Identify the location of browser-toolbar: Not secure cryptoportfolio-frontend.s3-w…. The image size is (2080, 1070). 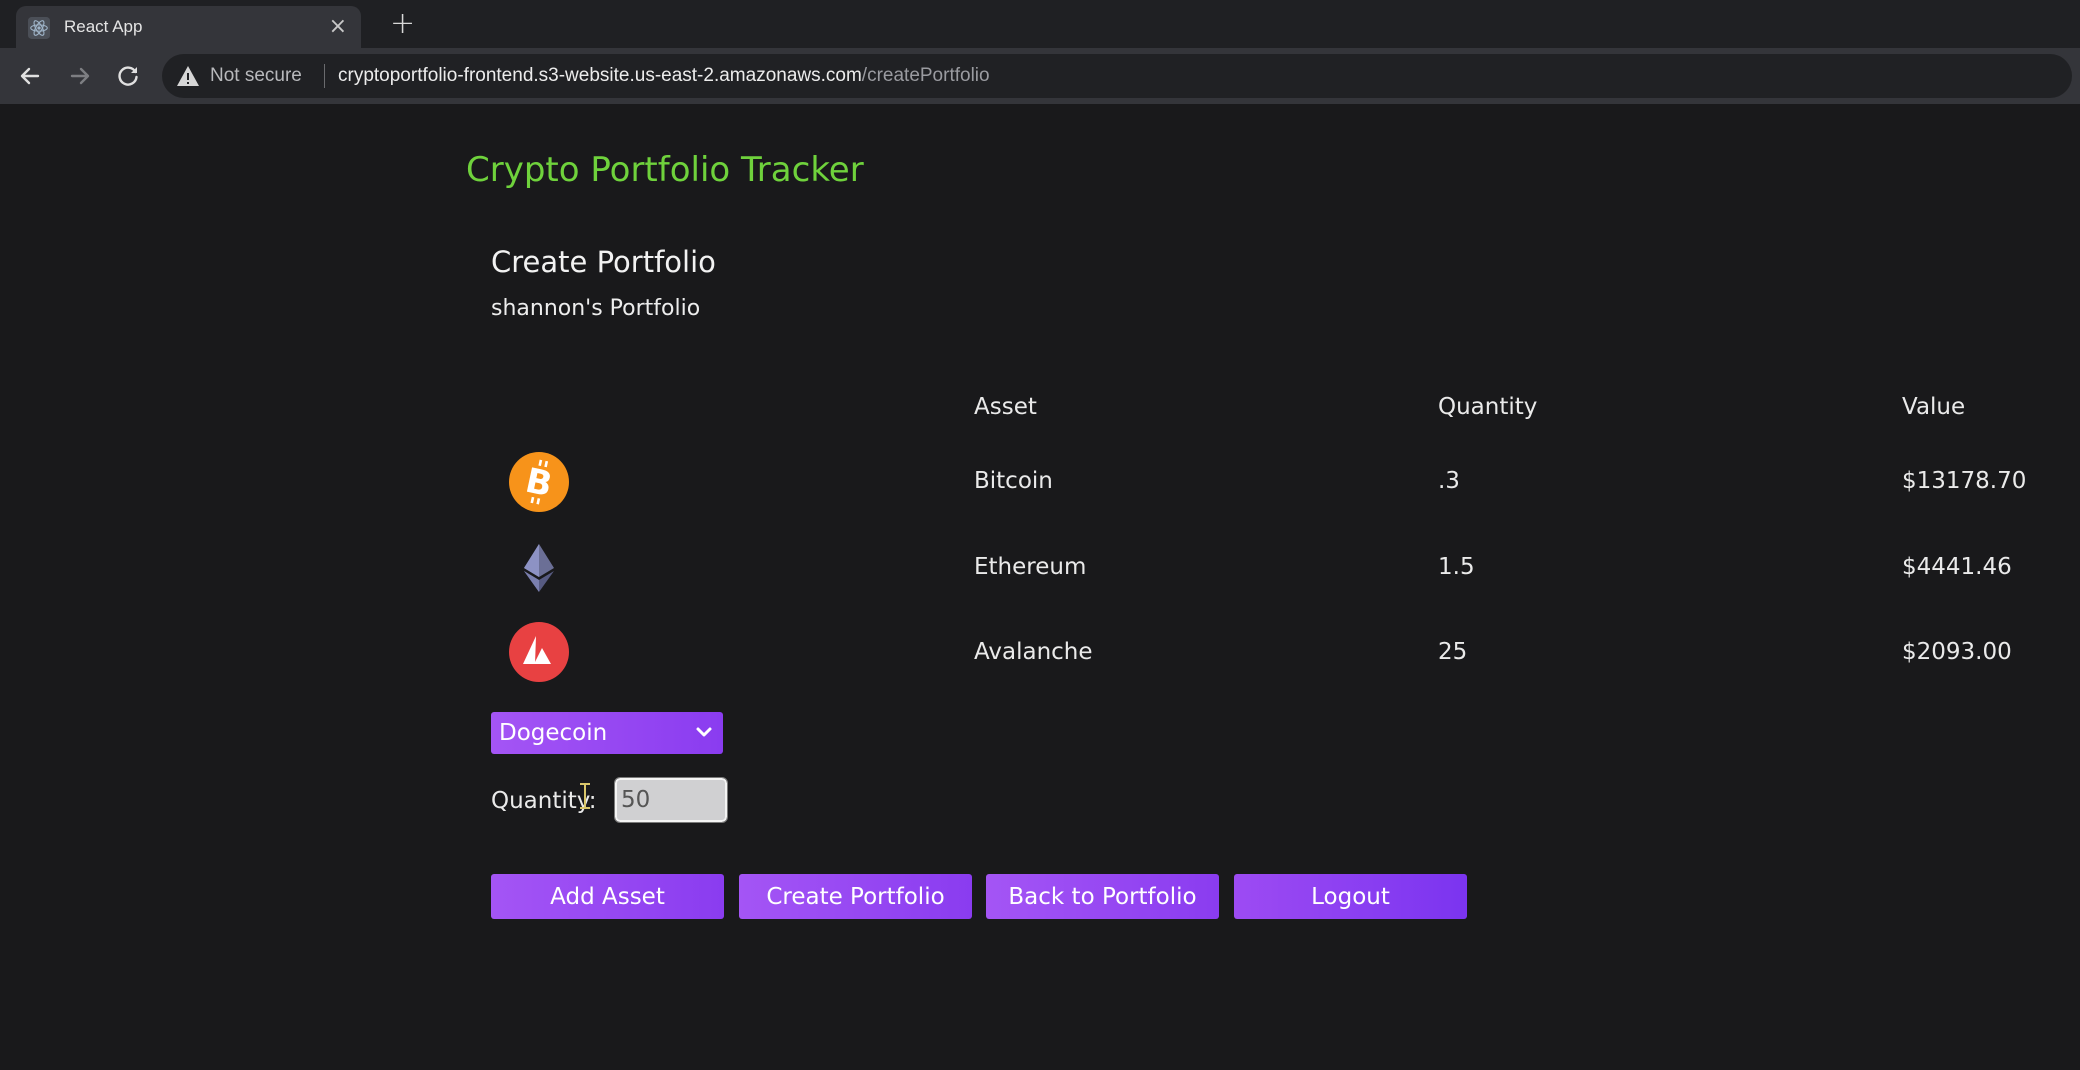
(1040, 76).